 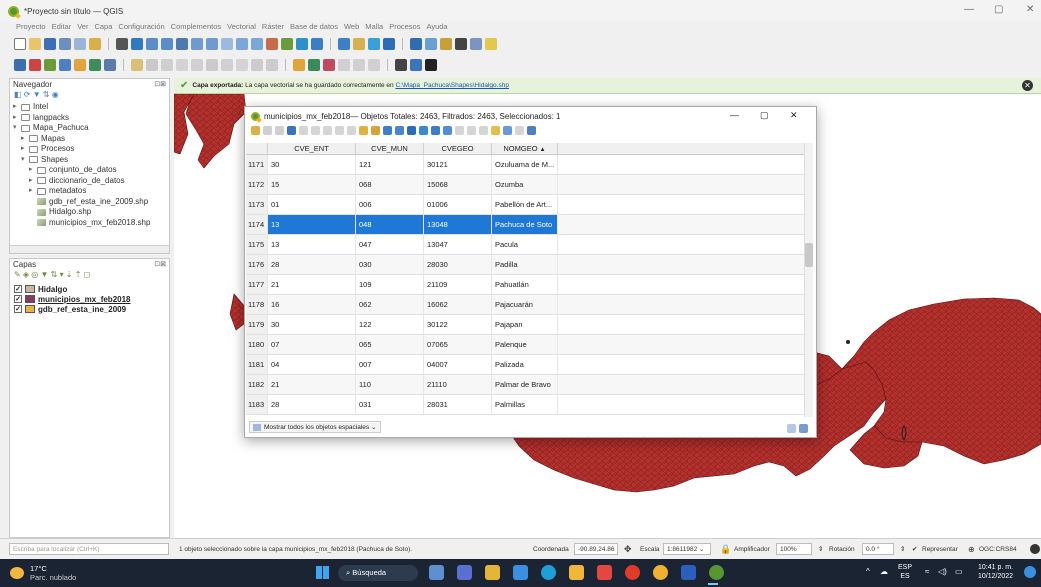 What do you see at coordinates (351, 130) in the screenshot?
I see `paste-icon` at bounding box center [351, 130].